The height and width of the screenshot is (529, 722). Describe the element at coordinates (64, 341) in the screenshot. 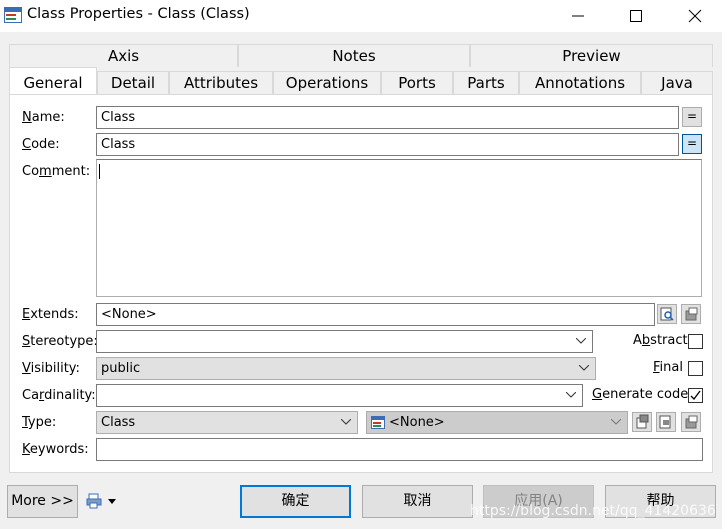

I see `stereotype-label-text: tereotype:` at that location.